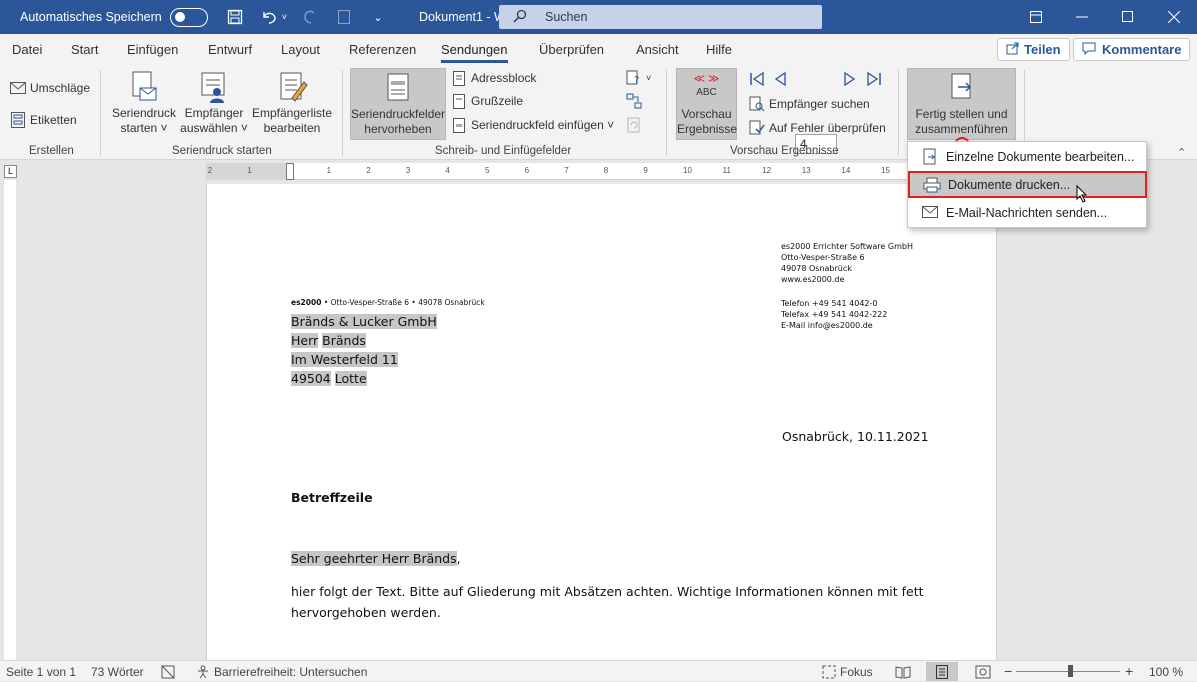  I want to click on highlight-merge-fields-label2: hervorheben, so click(398, 129).